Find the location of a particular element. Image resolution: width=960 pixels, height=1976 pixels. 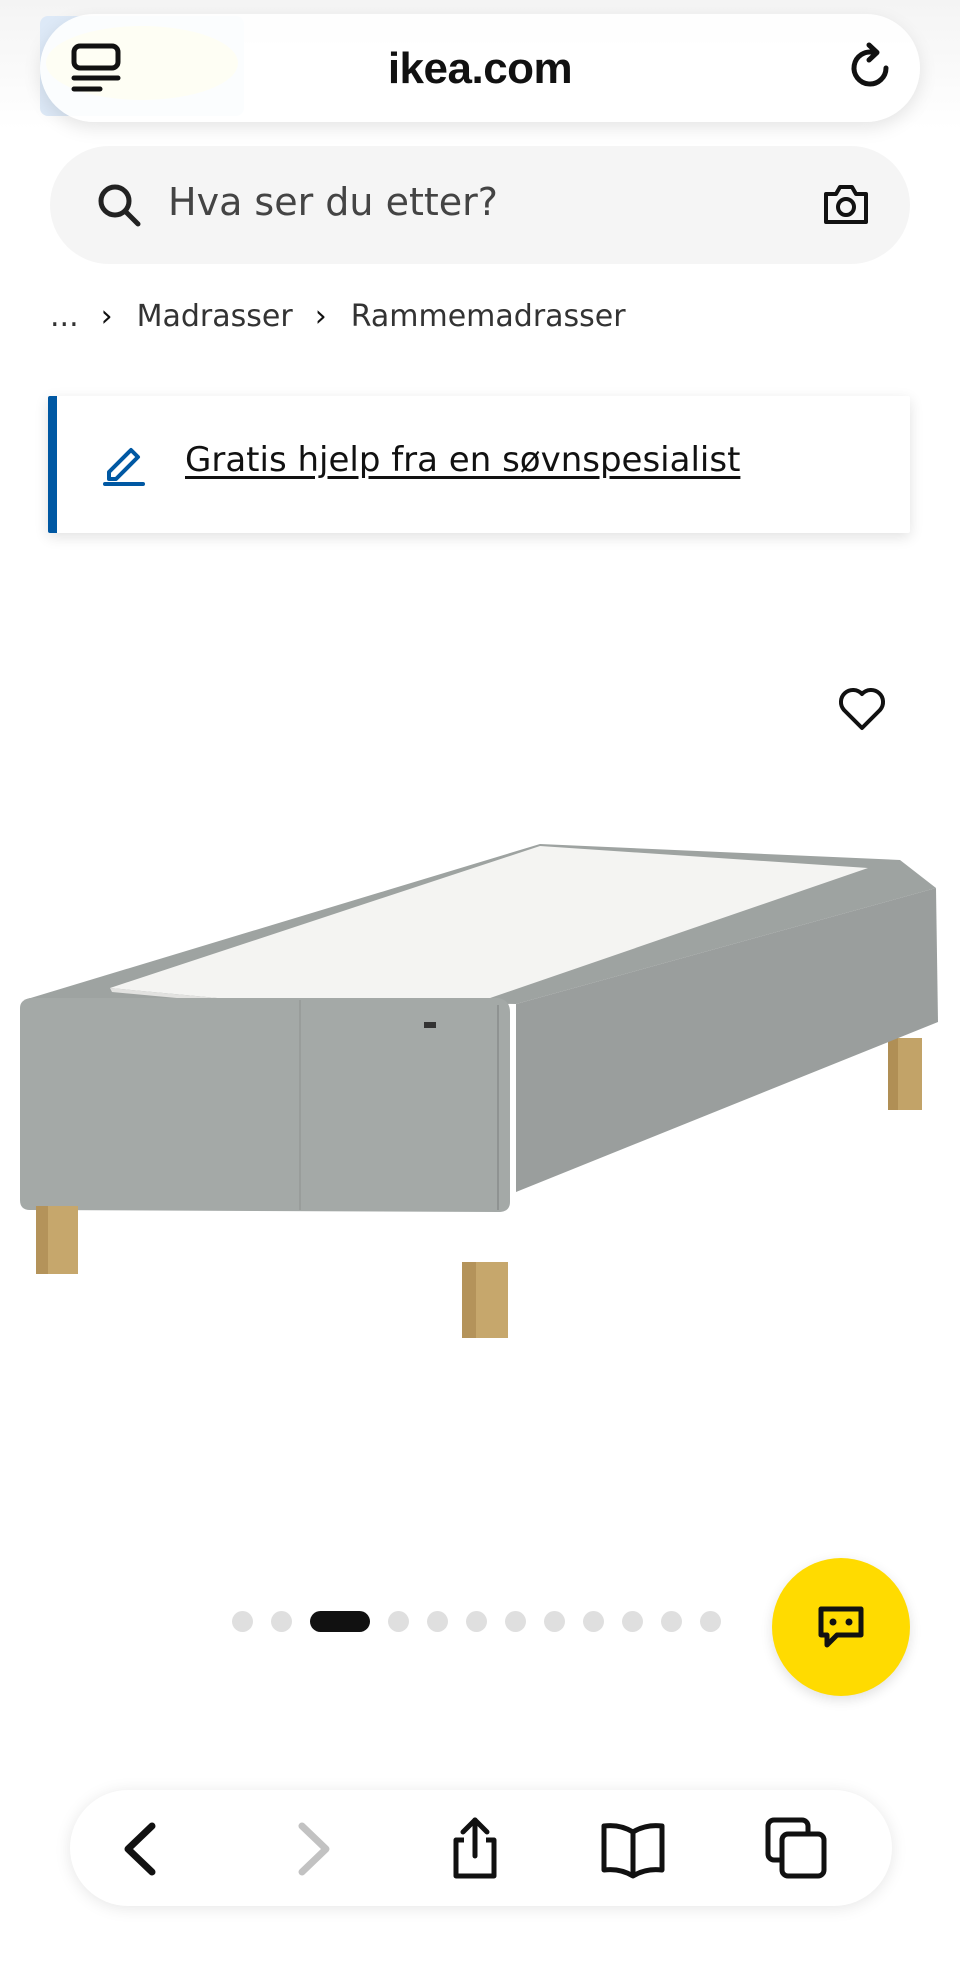

search-icon is located at coordinates (119, 205).